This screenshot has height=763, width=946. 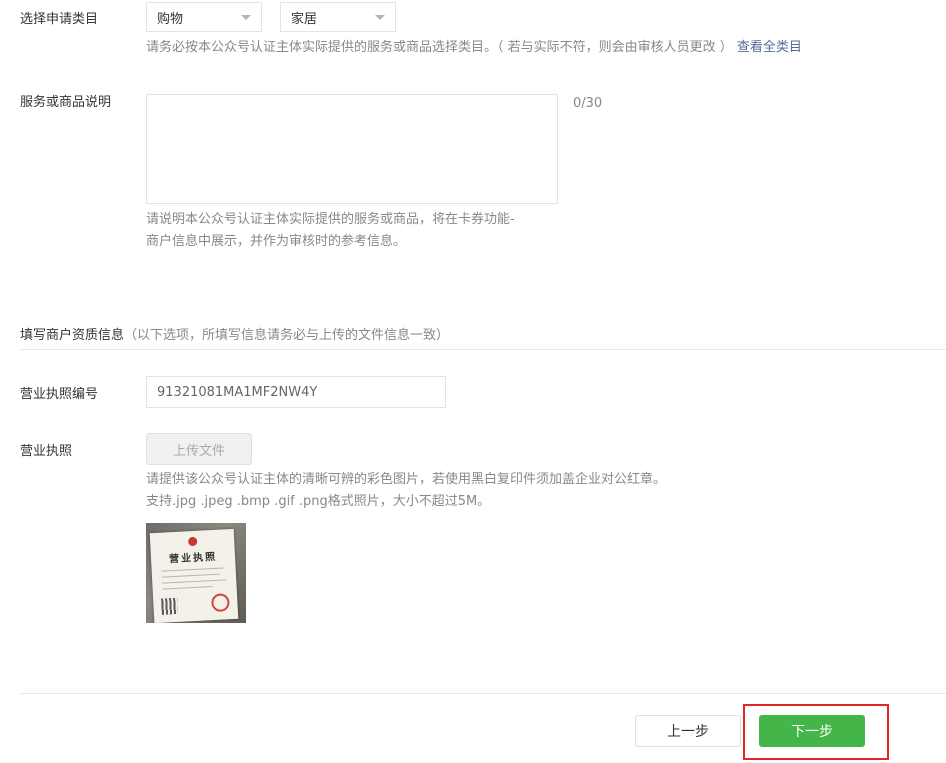 What do you see at coordinates (204, 17) in the screenshot?
I see `category-primary-select: 购物` at bounding box center [204, 17].